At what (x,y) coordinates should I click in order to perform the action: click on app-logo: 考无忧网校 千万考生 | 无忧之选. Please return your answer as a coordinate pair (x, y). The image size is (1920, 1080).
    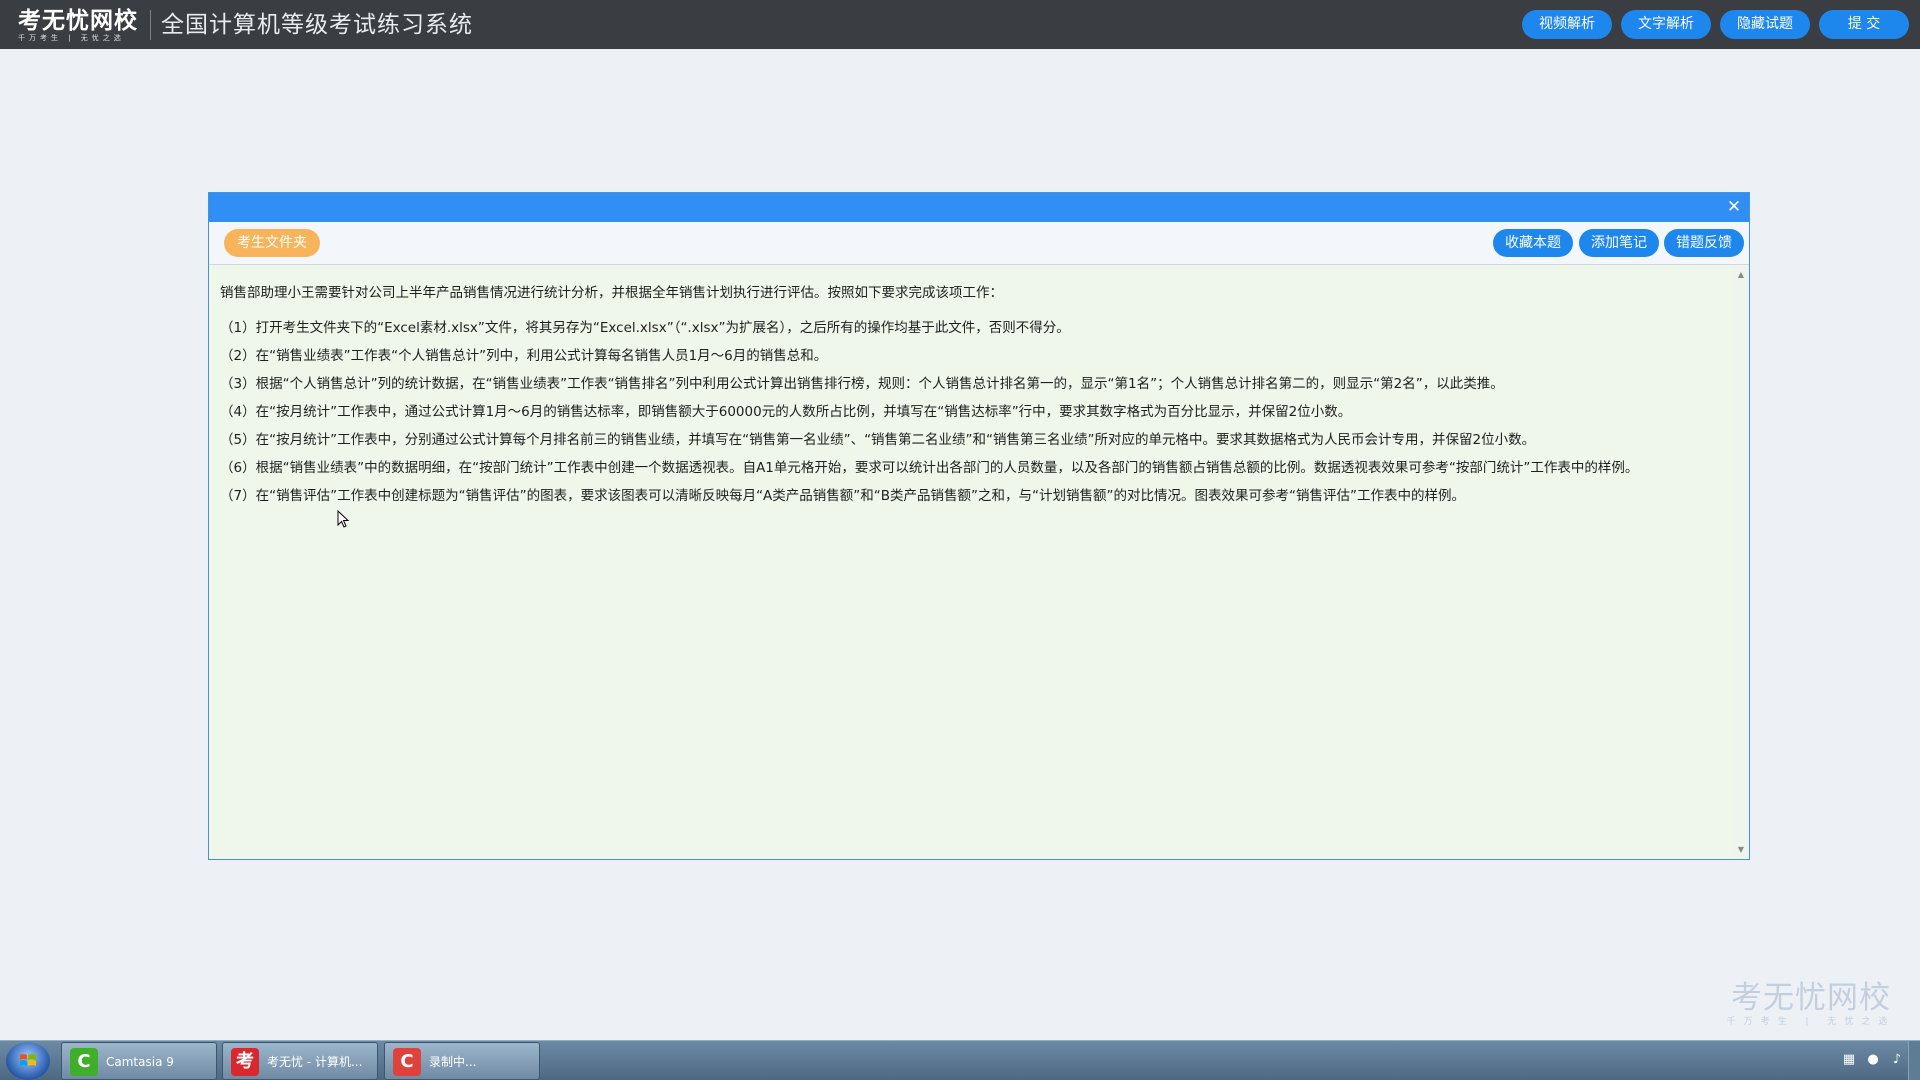
    Looking at the image, I should click on (79, 25).